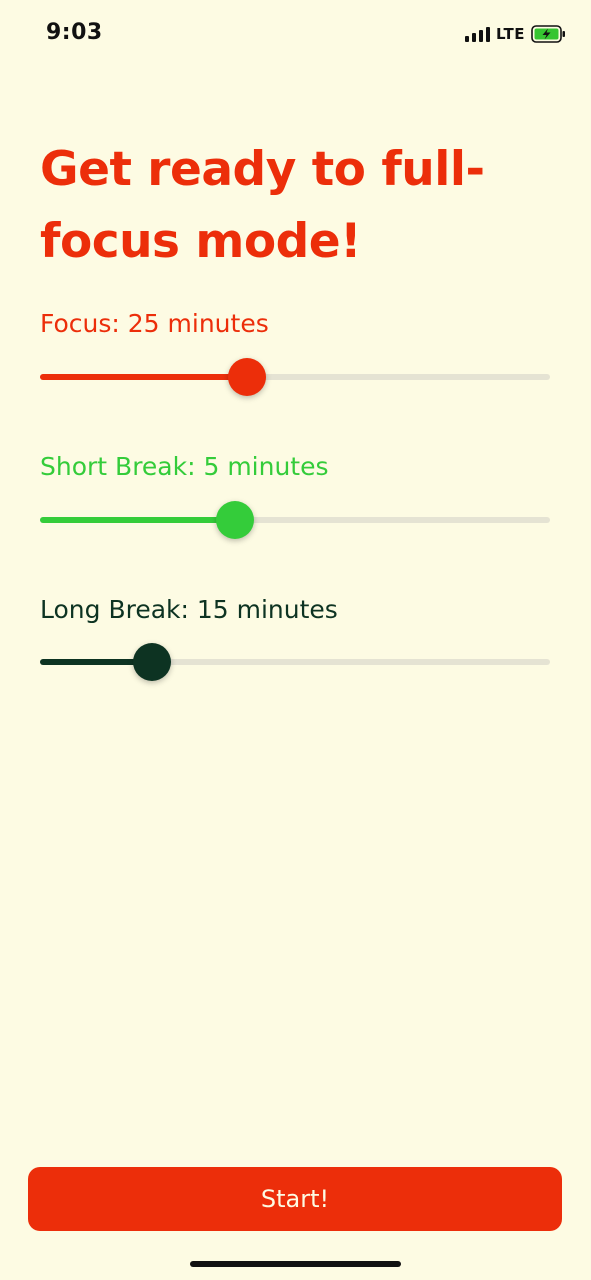 The height and width of the screenshot is (1280, 591). Describe the element at coordinates (138, 520) in the screenshot. I see `short-break-slider-fill` at that location.